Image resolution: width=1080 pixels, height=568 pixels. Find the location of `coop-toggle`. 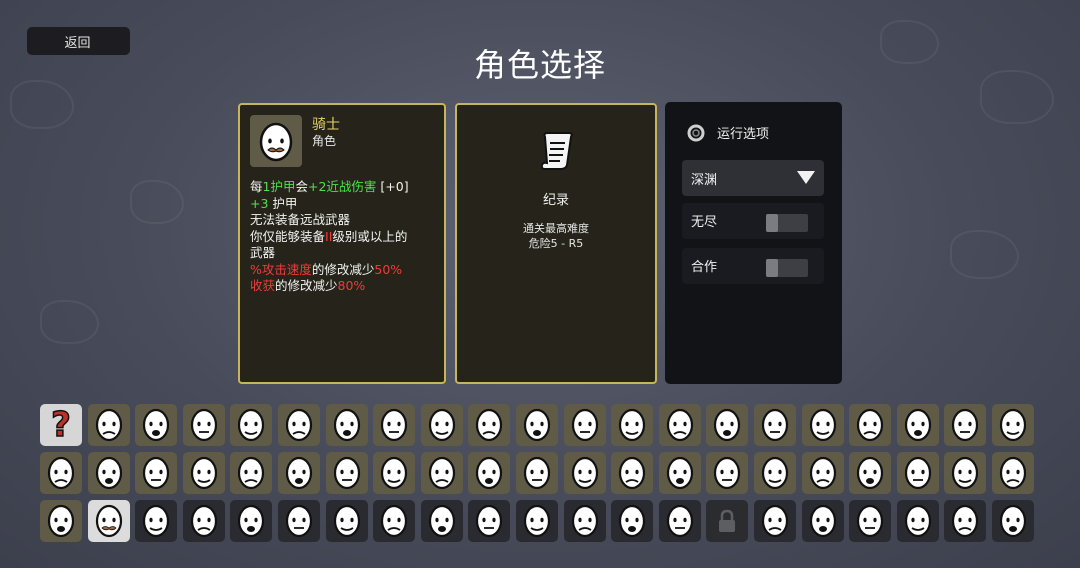

coop-toggle is located at coordinates (787, 268).